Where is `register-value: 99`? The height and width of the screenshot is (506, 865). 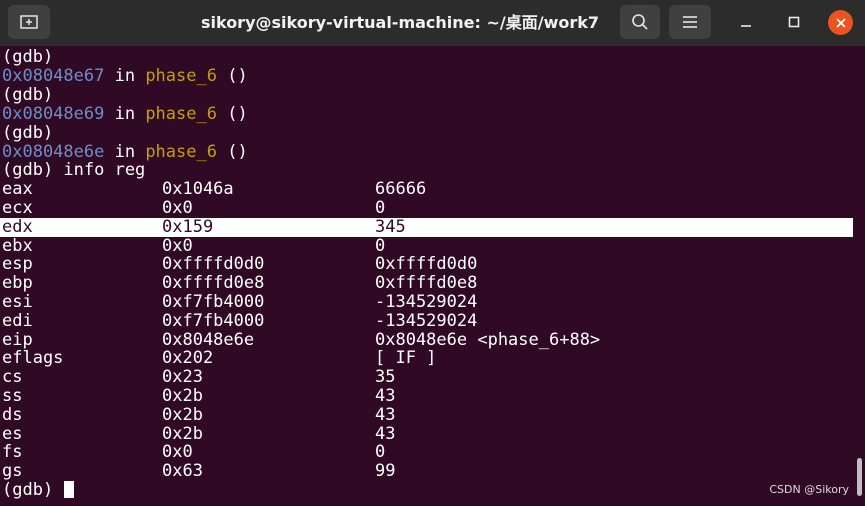 register-value: 99 is located at coordinates (385, 471).